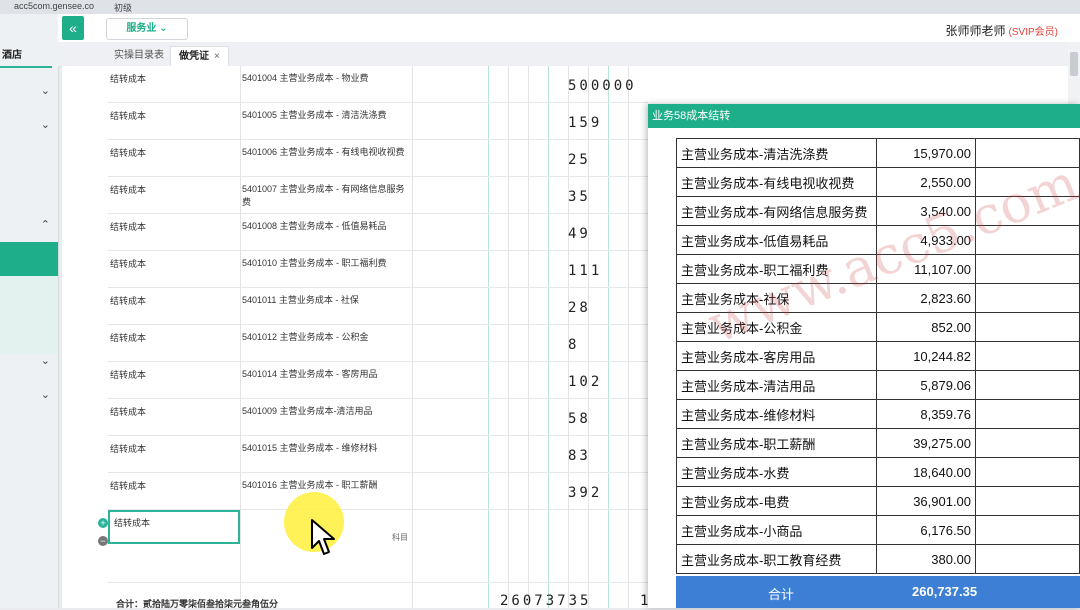  What do you see at coordinates (776, 443) in the screenshot?
I see `cost-name: 主营业务成本-职工薪酬` at bounding box center [776, 443].